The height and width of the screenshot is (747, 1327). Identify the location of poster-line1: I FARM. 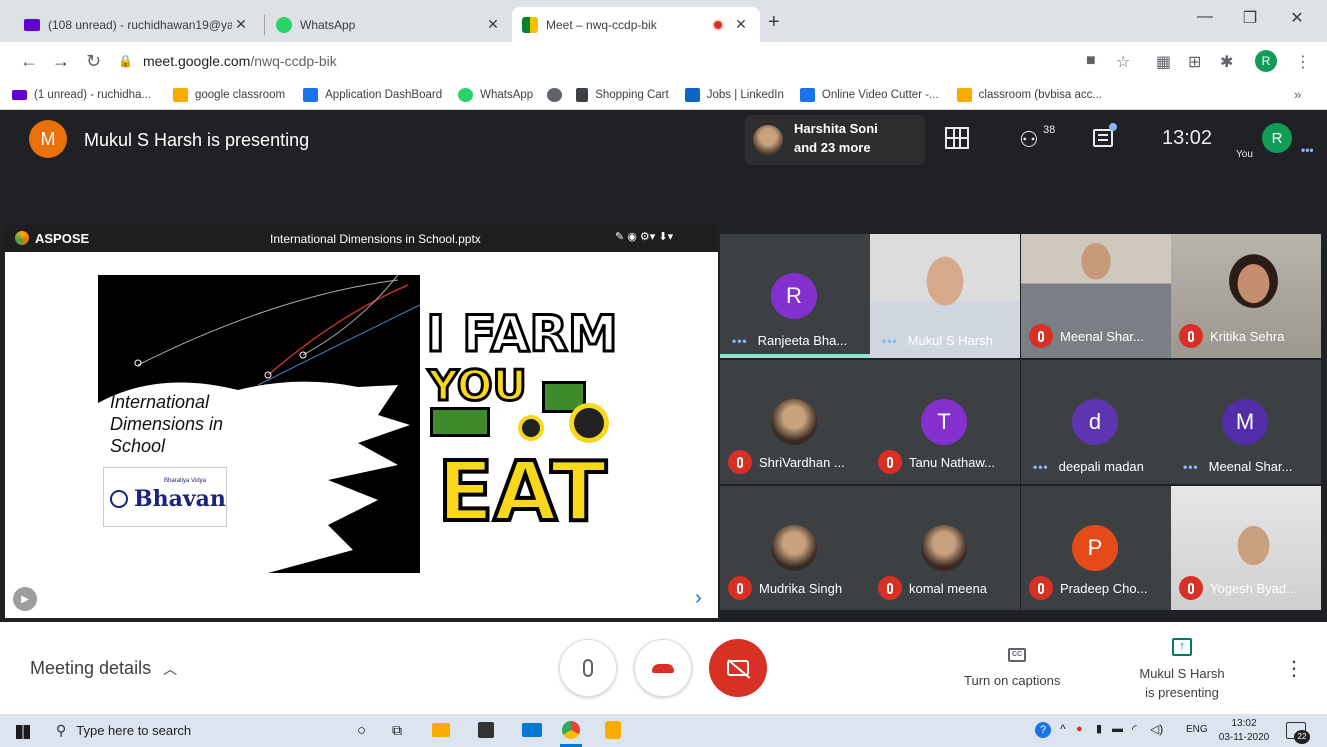
(522, 334).